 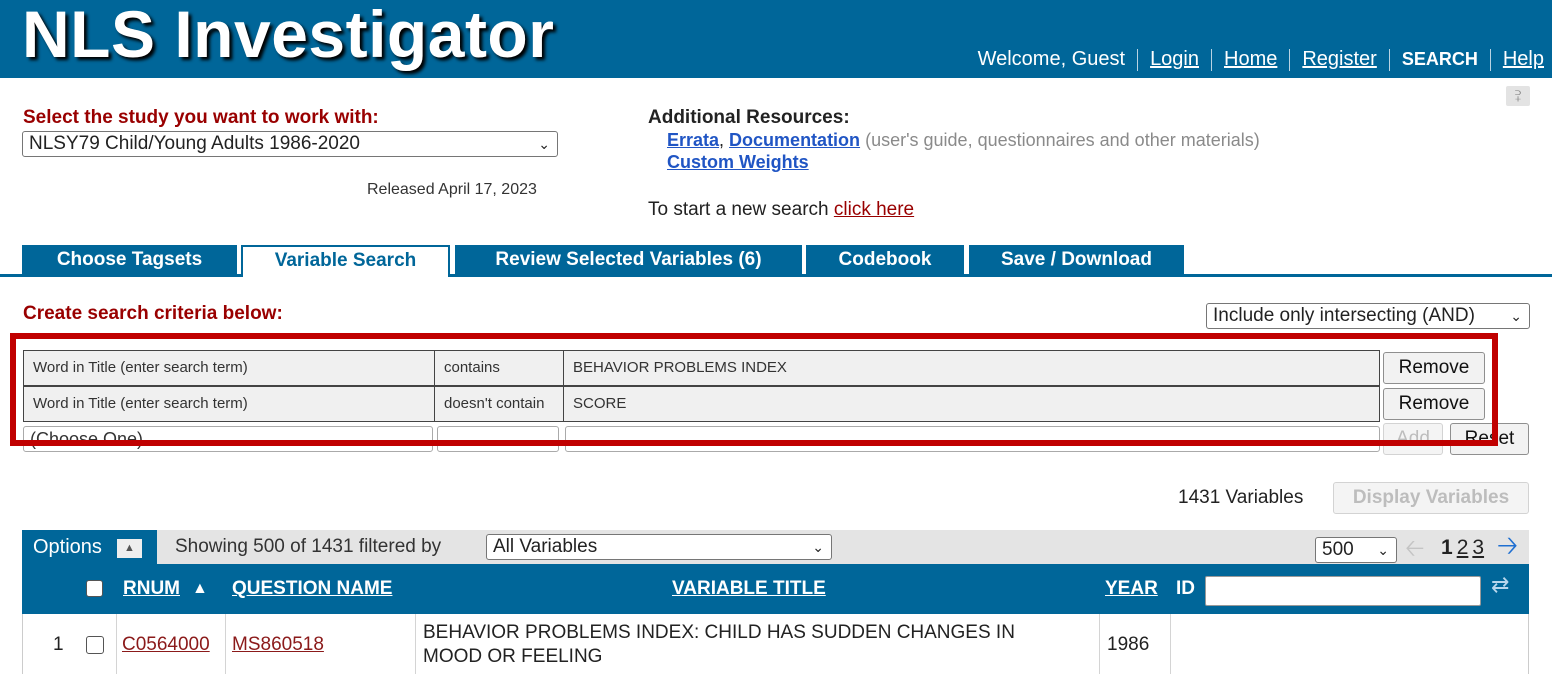 What do you see at coordinates (95, 645) in the screenshot?
I see `row-checkbox` at bounding box center [95, 645].